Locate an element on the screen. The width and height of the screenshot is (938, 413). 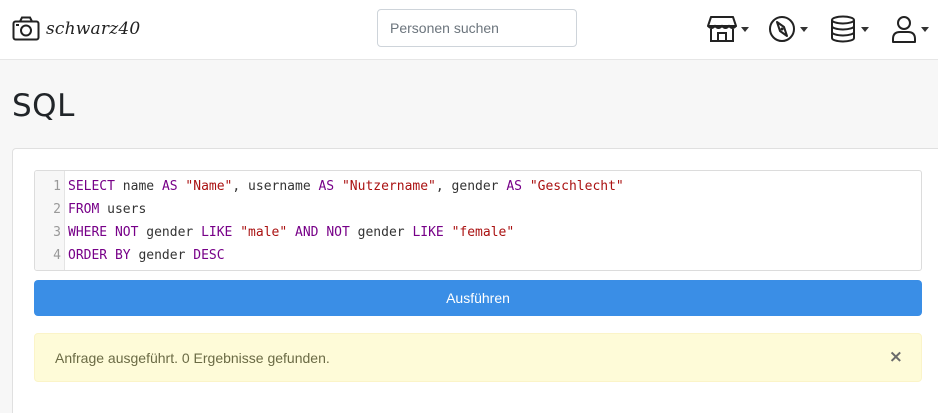
page-title: SQL is located at coordinates (43, 106).